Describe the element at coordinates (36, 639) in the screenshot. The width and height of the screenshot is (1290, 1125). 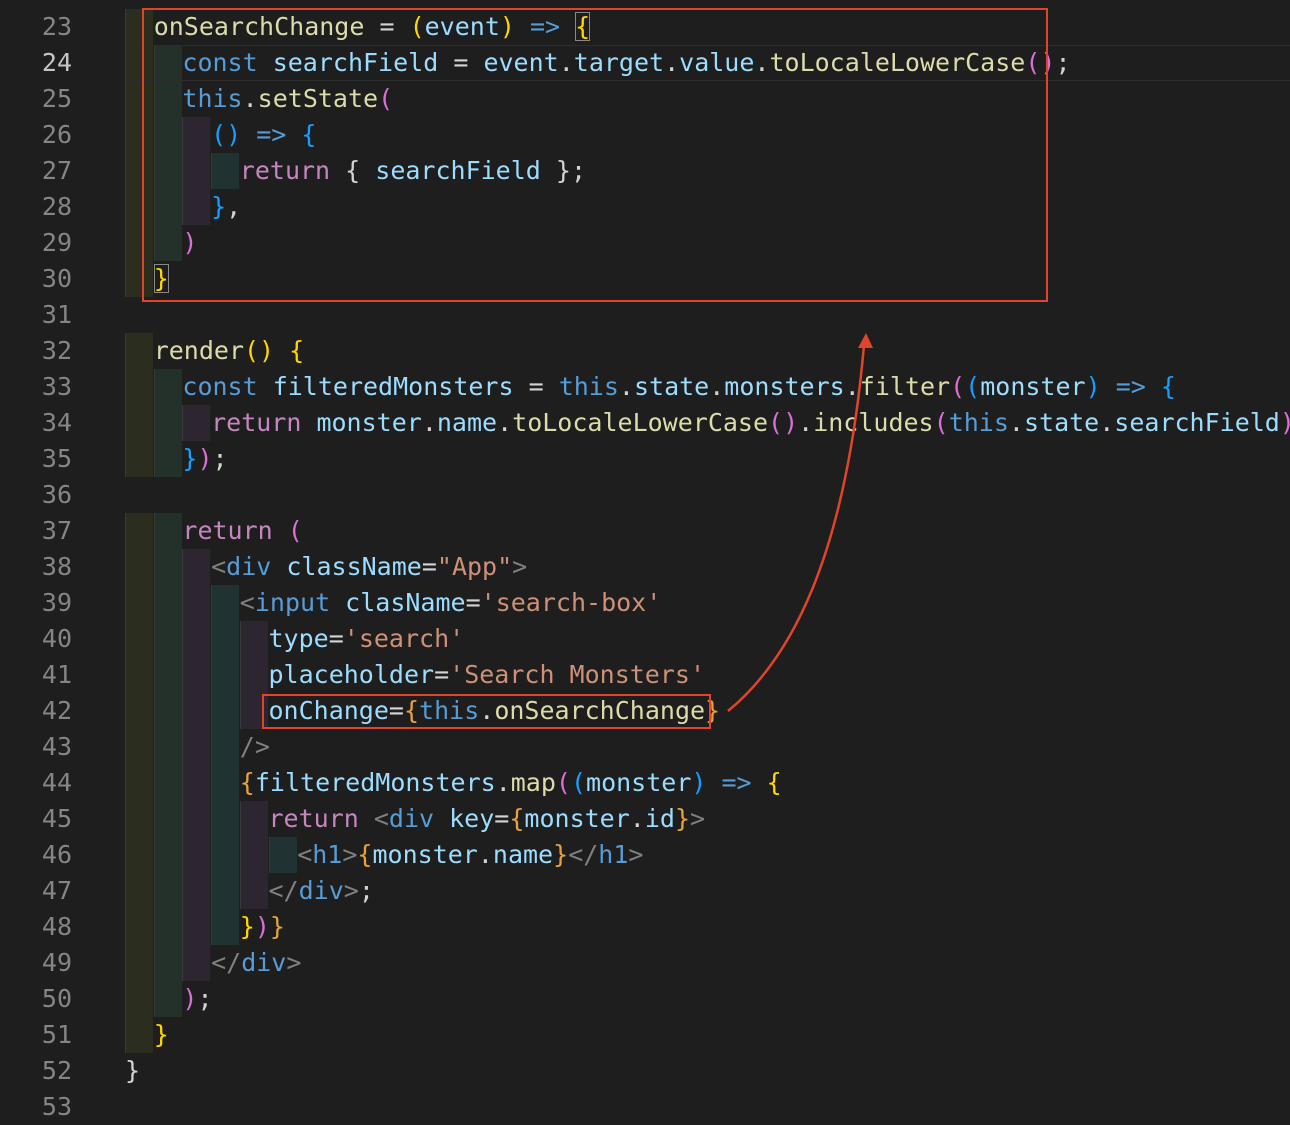
I see `line-number: 40` at that location.